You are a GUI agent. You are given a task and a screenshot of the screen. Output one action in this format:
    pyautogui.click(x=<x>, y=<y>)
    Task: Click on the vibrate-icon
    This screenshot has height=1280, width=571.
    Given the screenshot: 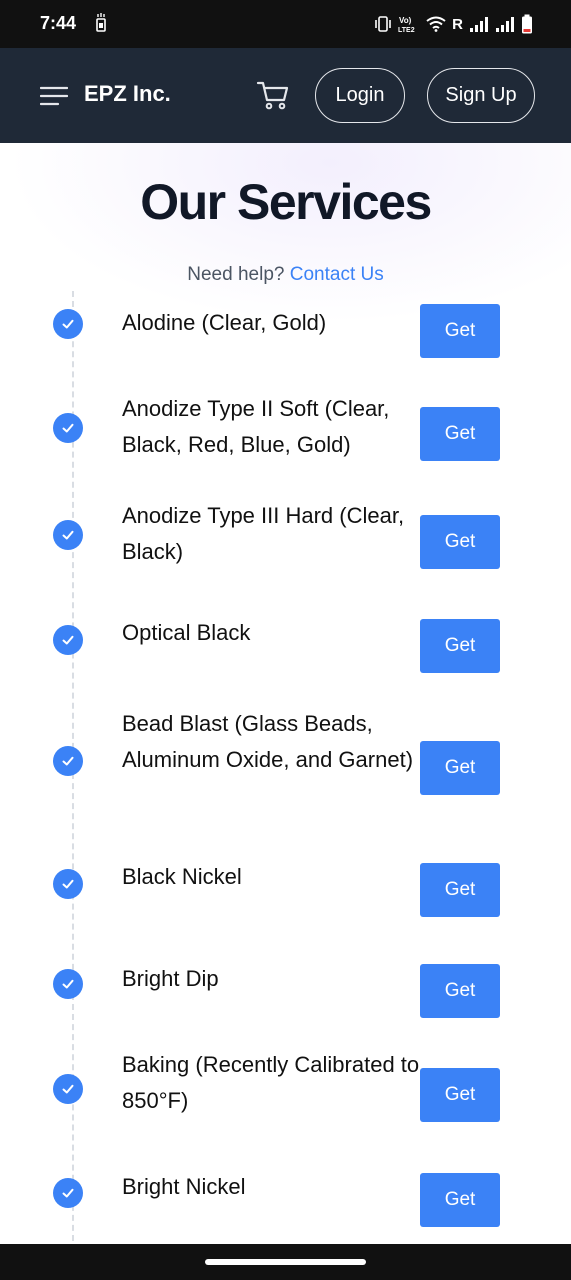 What is the action you would take?
    pyautogui.click(x=383, y=24)
    